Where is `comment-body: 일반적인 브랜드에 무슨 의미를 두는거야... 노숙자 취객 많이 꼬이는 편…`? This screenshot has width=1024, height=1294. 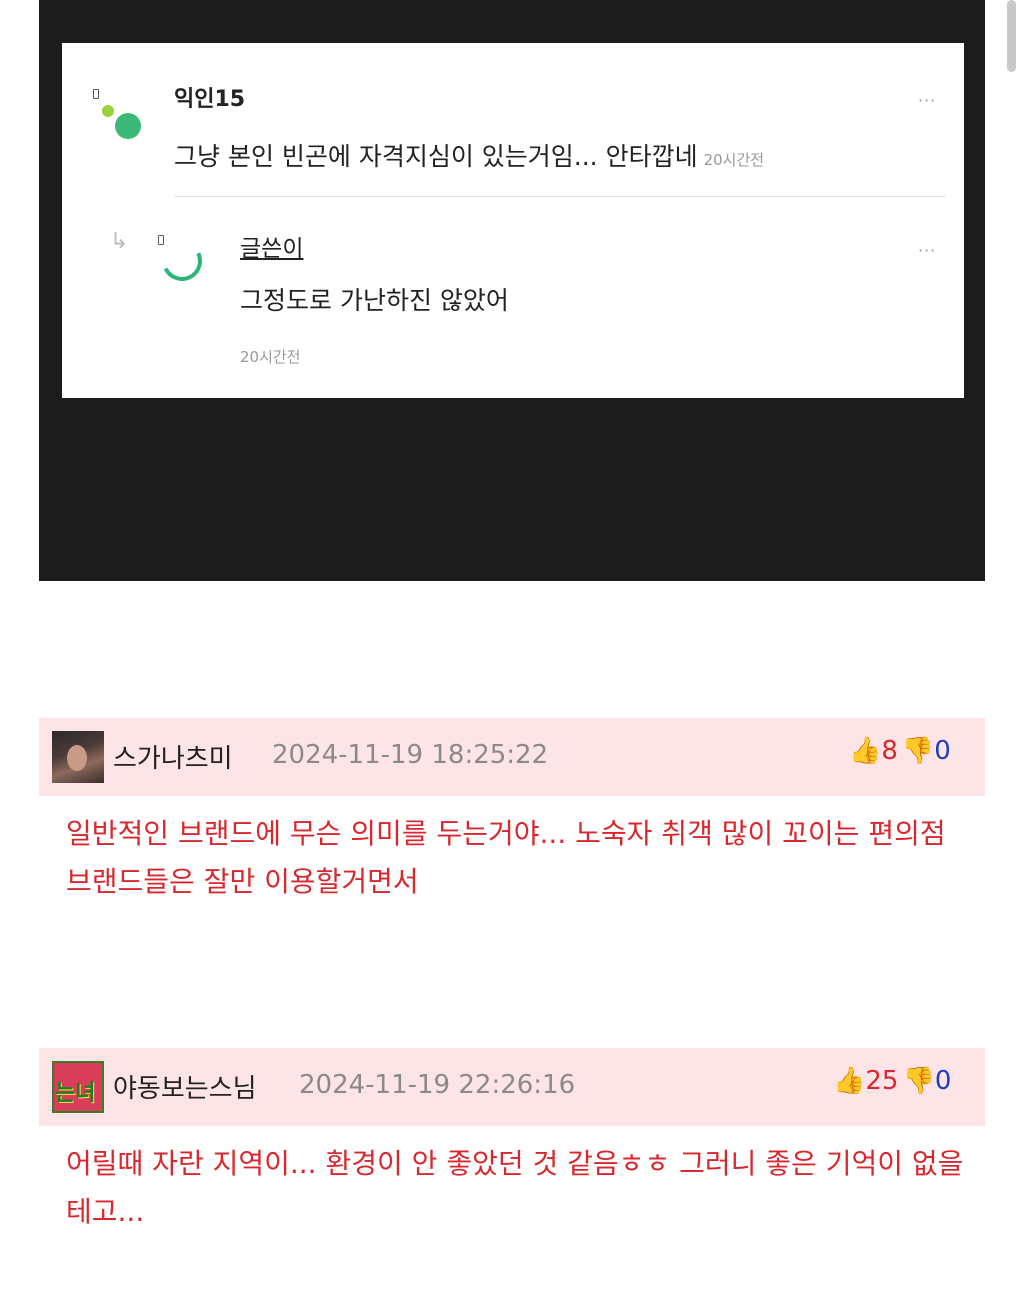 comment-body: 일반적인 브랜드에 무슨 의미를 두는거야... 노숙자 취객 많이 꼬이는 편… is located at coordinates (506, 857).